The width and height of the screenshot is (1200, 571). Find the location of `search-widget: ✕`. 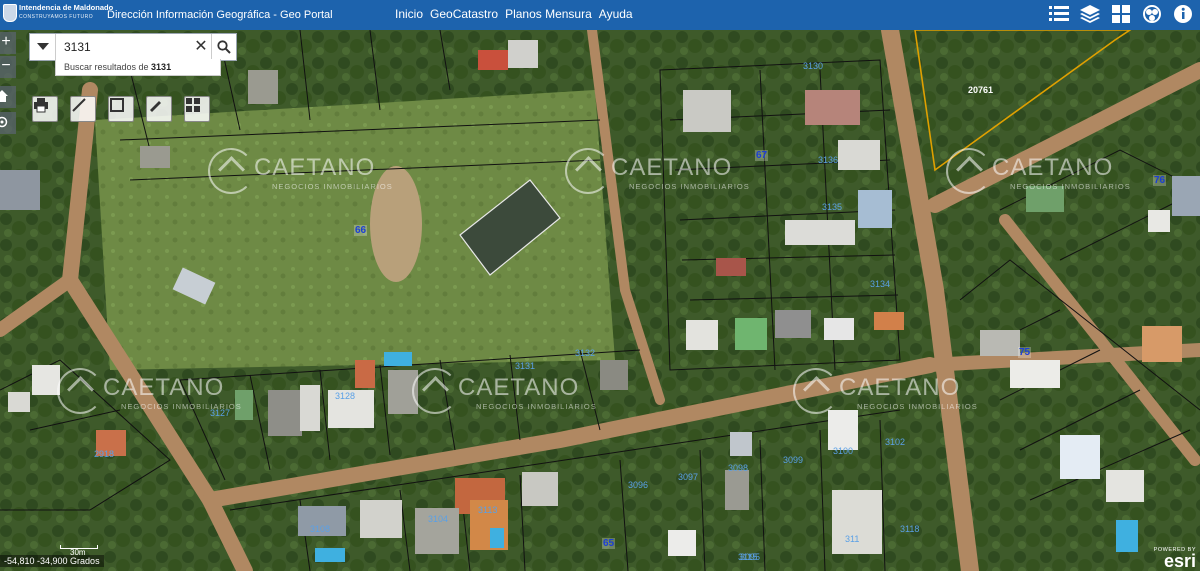

search-widget: ✕ is located at coordinates (133, 47).